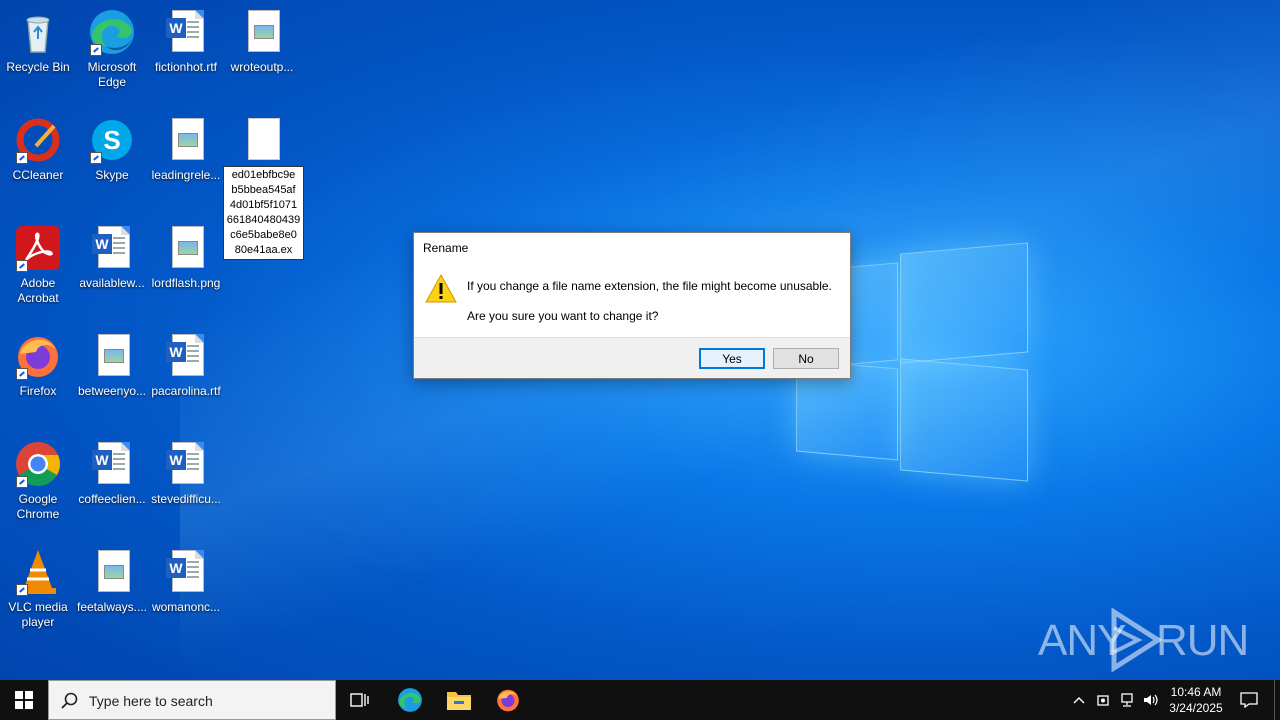 The width and height of the screenshot is (1280, 720). I want to click on icon-label: VLC media player, so click(38, 614).